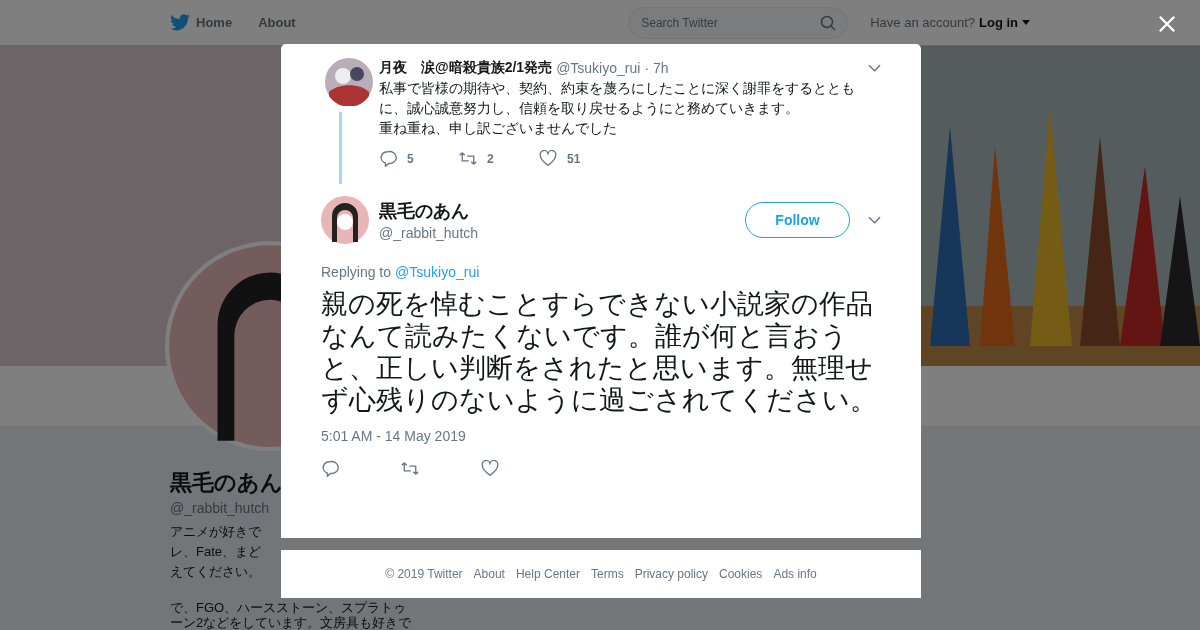 The height and width of the screenshot is (630, 1200). I want to click on caret-icon, so click(1026, 22).